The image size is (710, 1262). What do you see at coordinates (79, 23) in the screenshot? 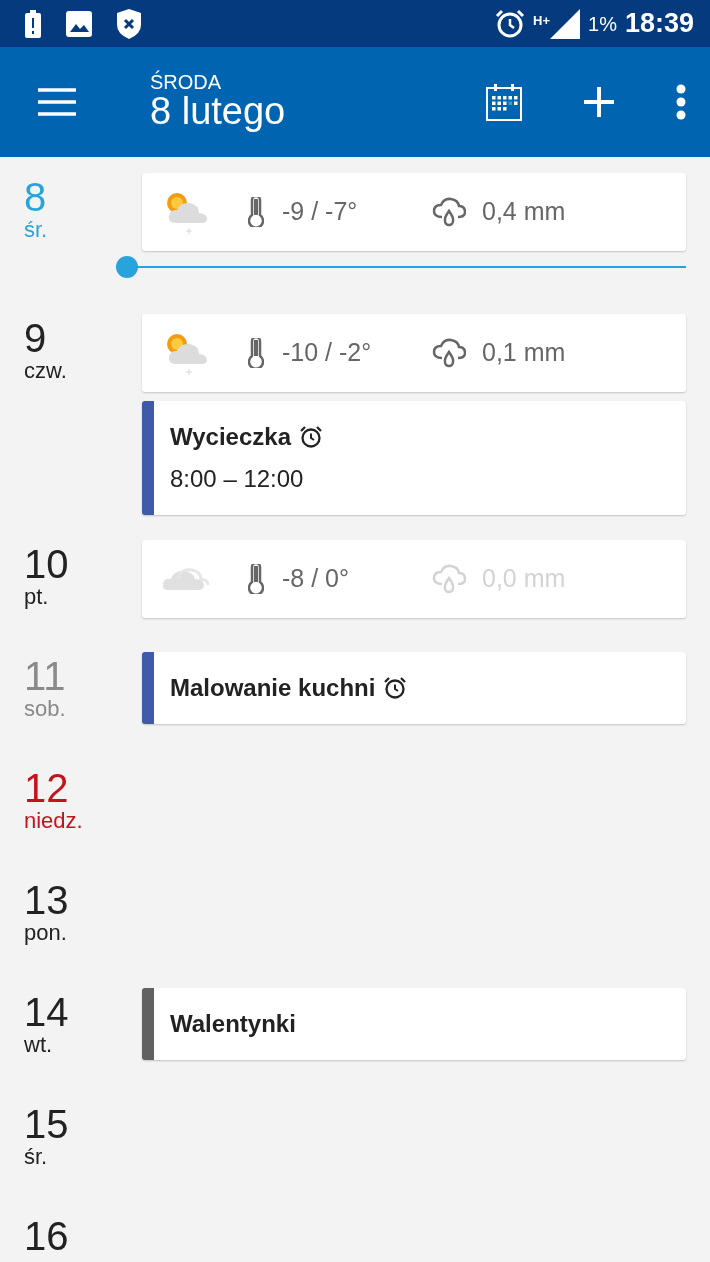
I see `image-icon` at bounding box center [79, 23].